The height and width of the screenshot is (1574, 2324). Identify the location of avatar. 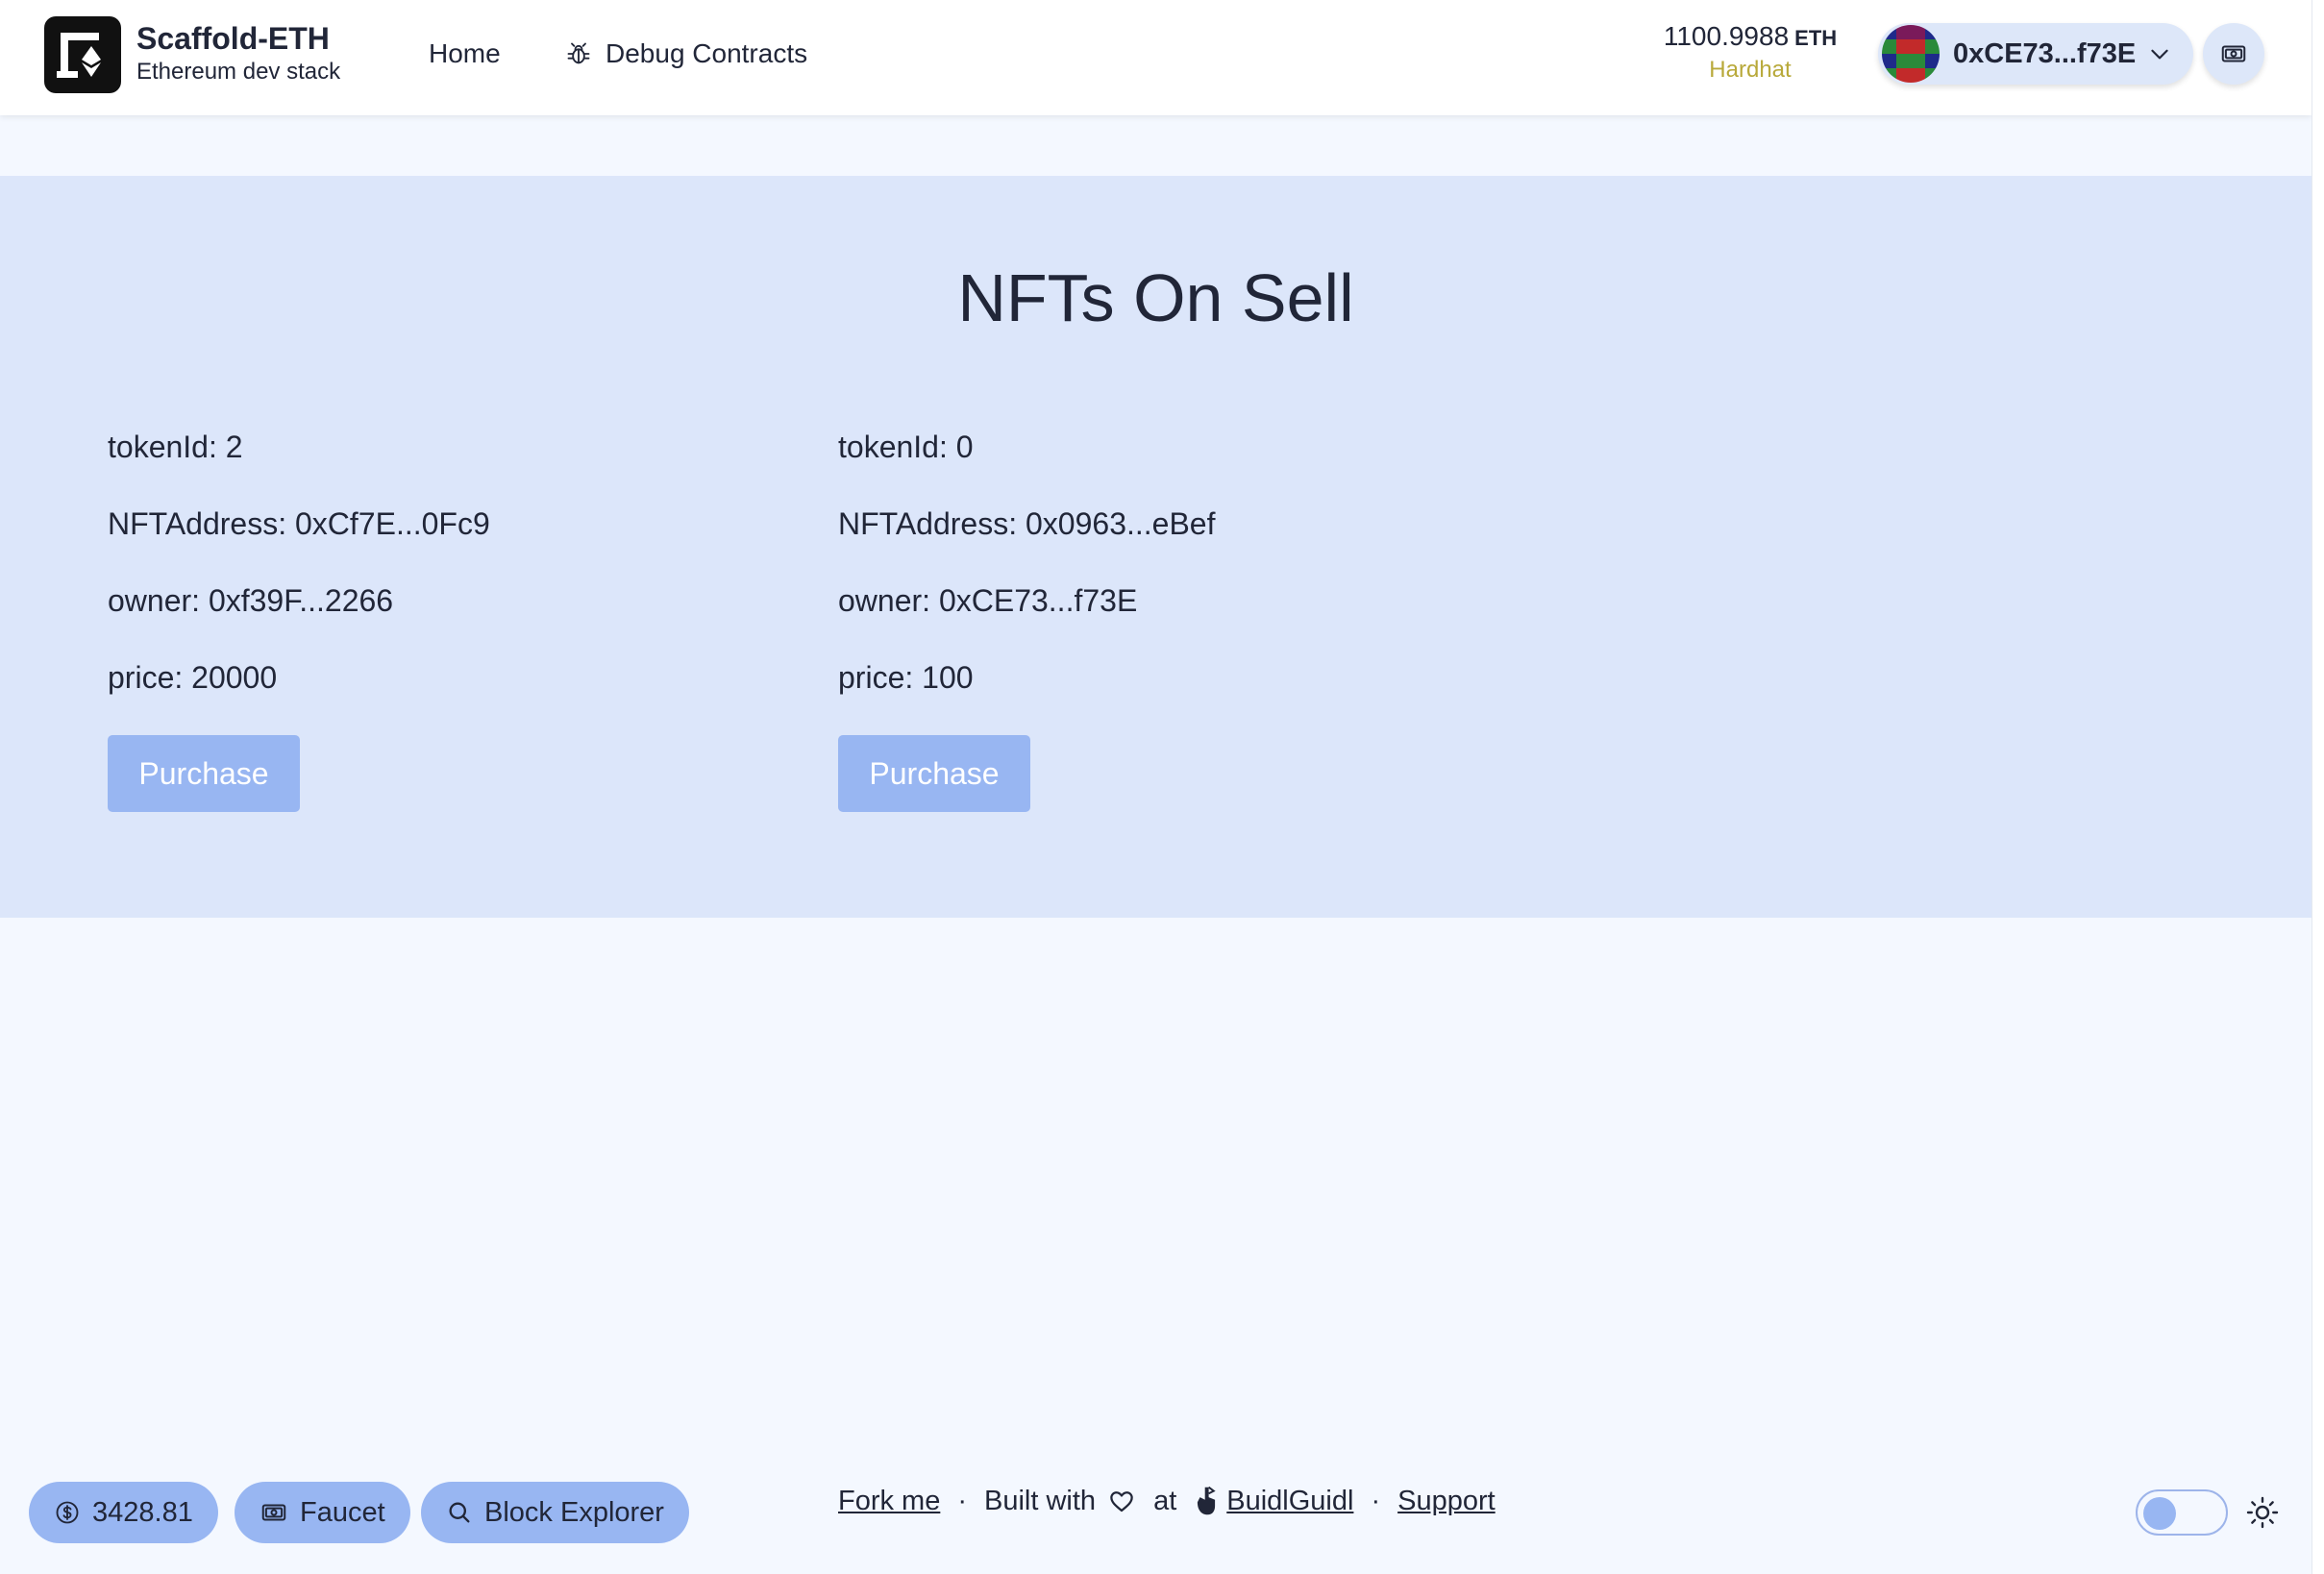
(1911, 54).